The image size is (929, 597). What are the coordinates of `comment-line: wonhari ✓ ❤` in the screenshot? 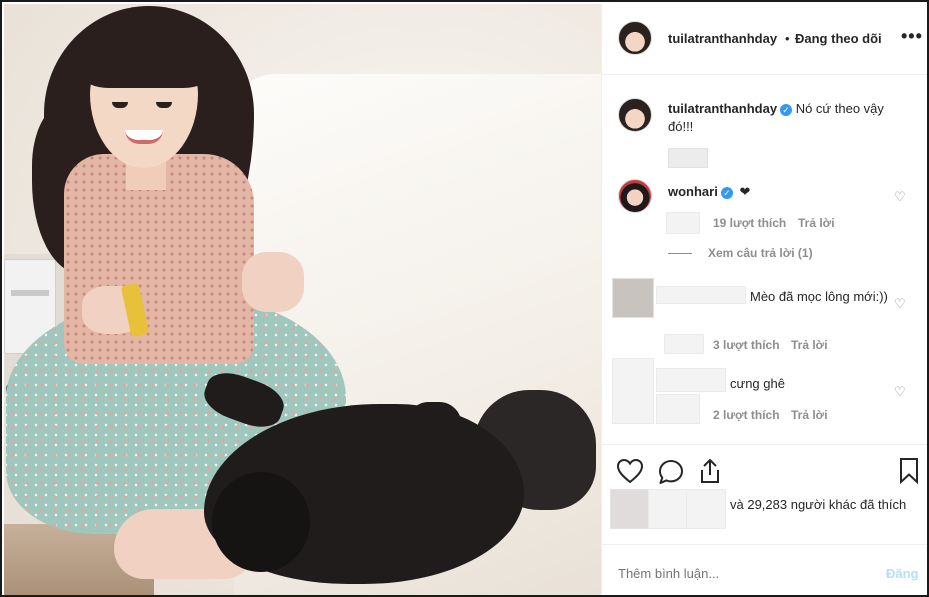 It's located at (709, 192).